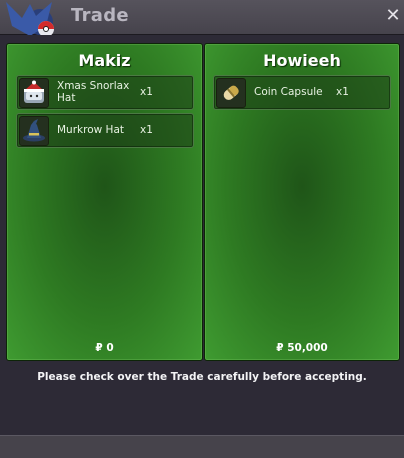  What do you see at coordinates (302, 348) in the screenshot?
I see `money-offer-right: ₽ 50,000` at bounding box center [302, 348].